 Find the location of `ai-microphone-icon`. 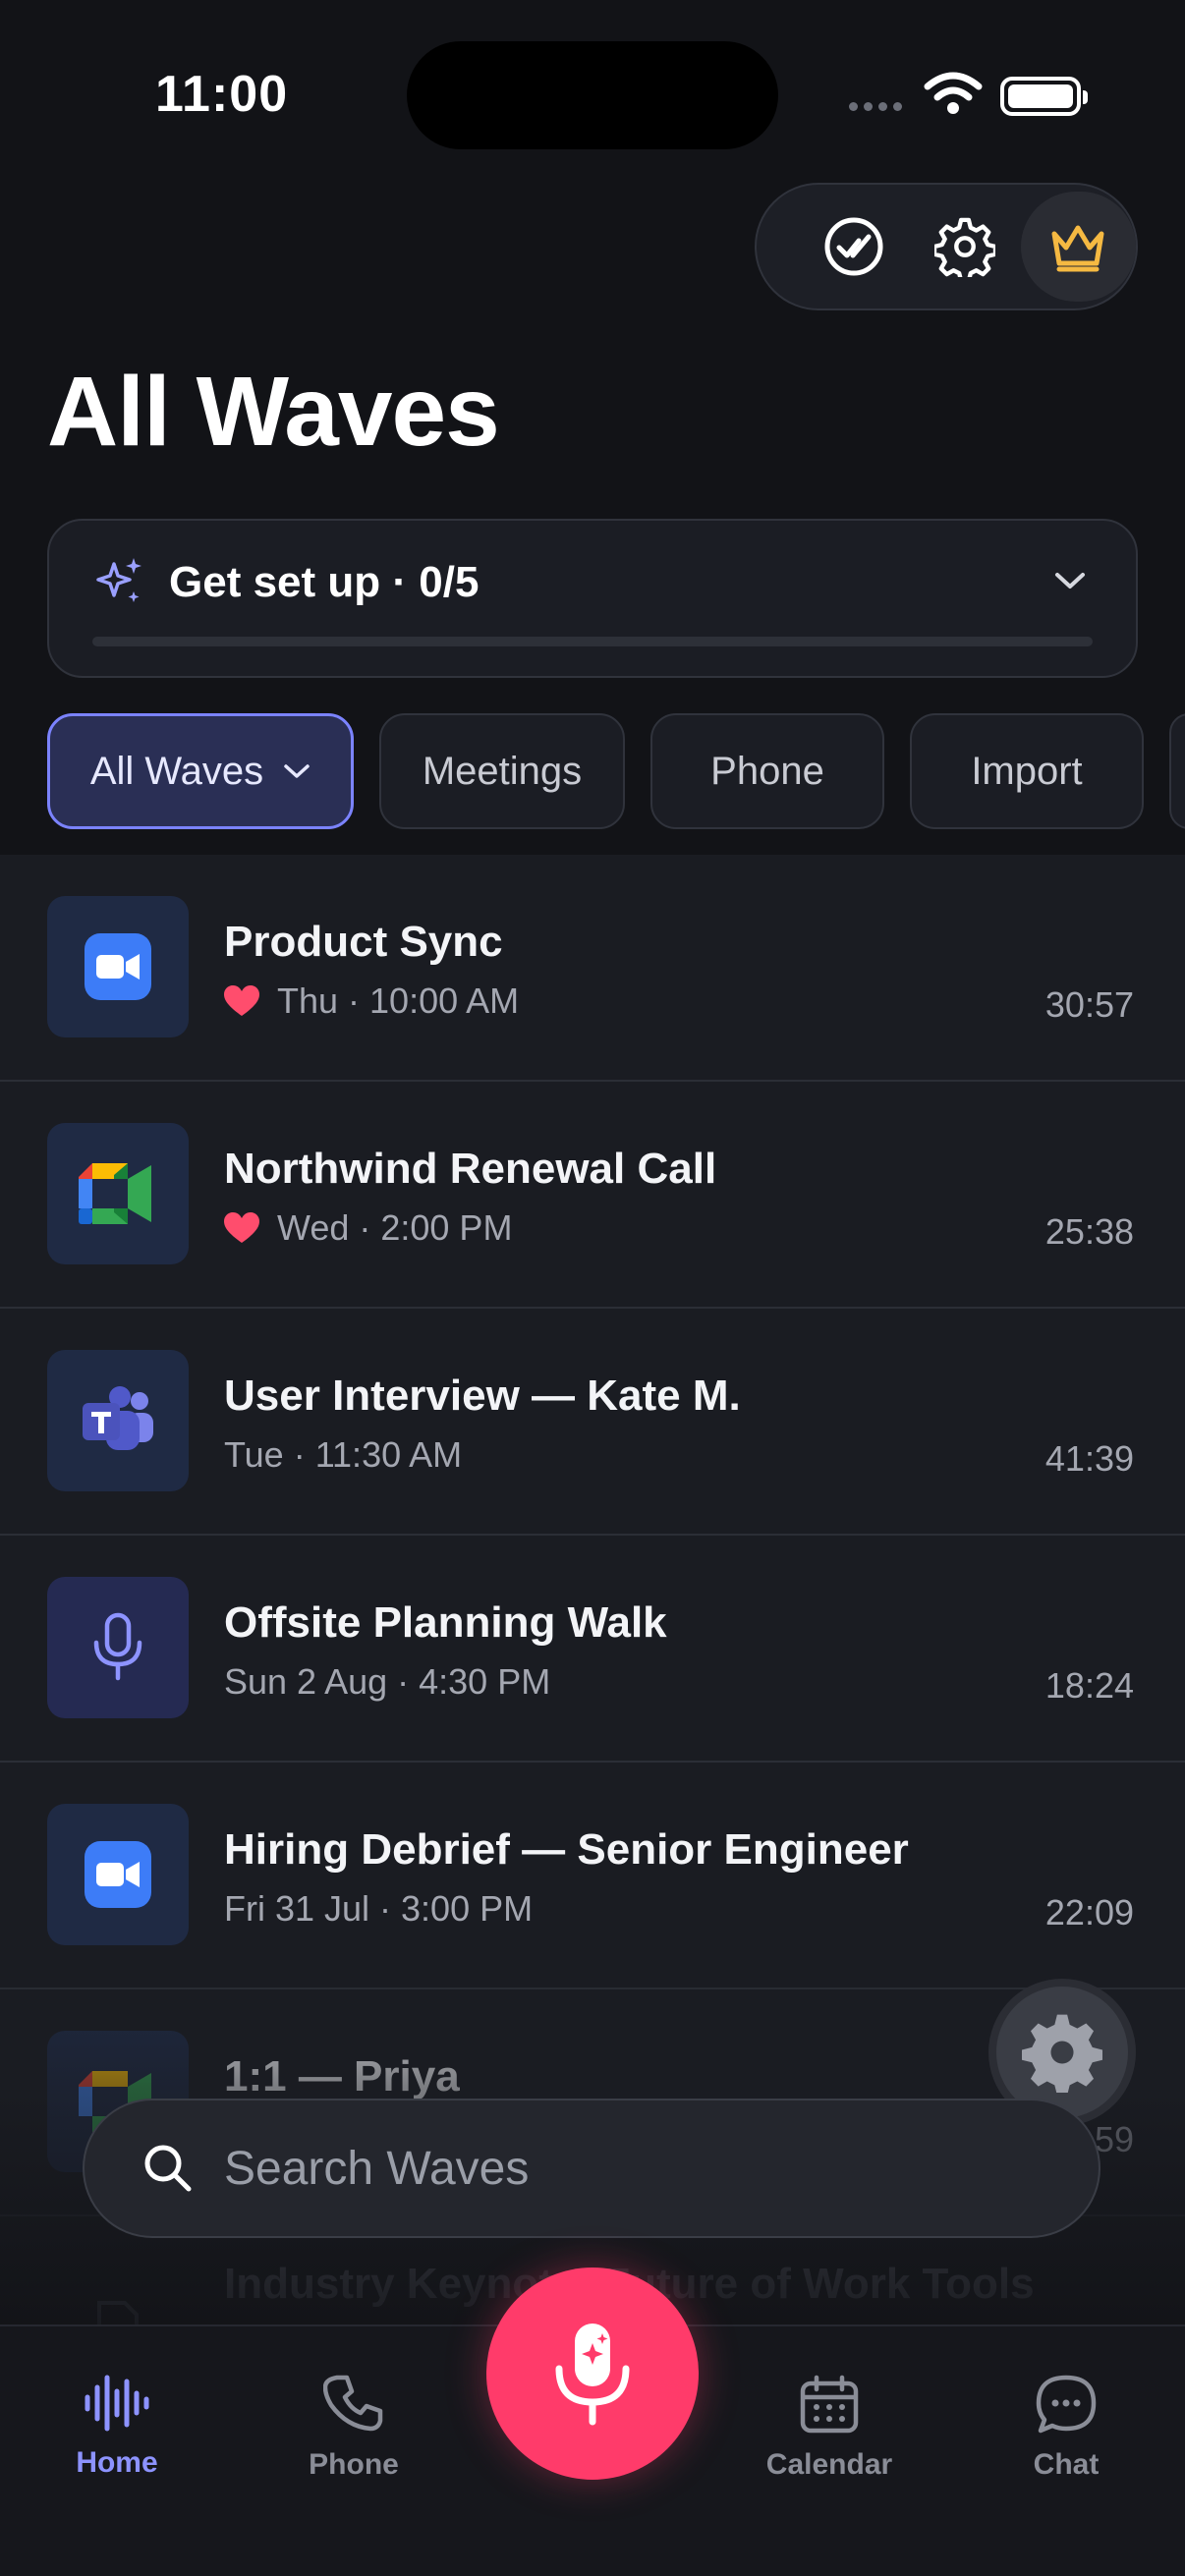

ai-microphone-icon is located at coordinates (592, 2375).